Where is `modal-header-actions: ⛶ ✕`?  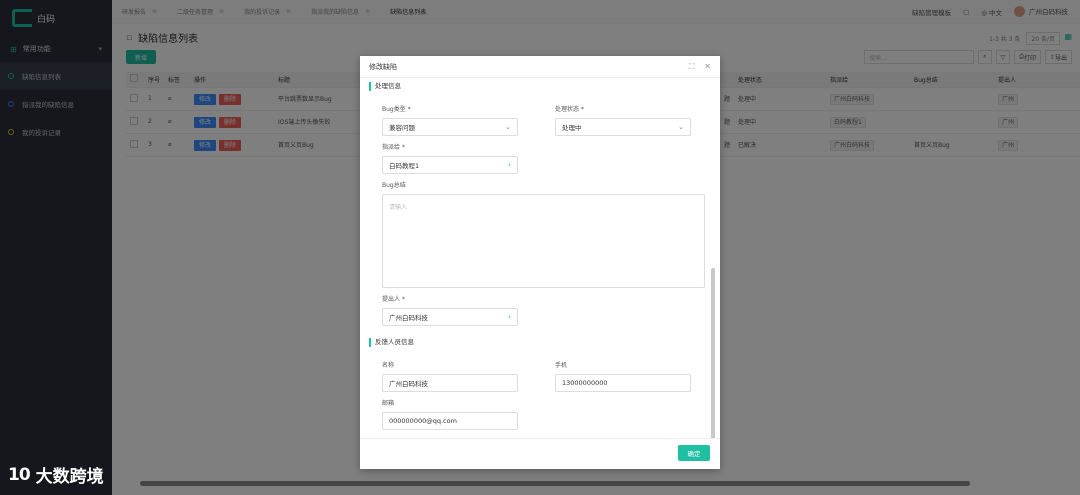
modal-header-actions: ⛶ ✕ is located at coordinates (695, 67).